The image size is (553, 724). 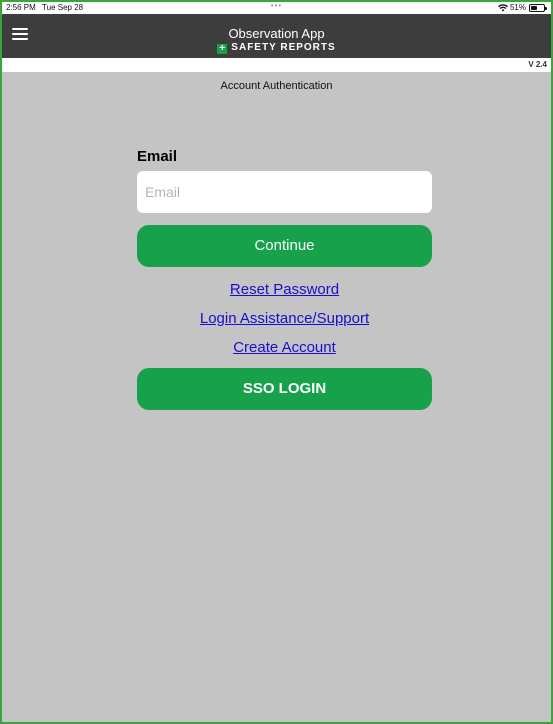 I want to click on login-assistance-link: Login Assistance/Support, so click(x=284, y=318).